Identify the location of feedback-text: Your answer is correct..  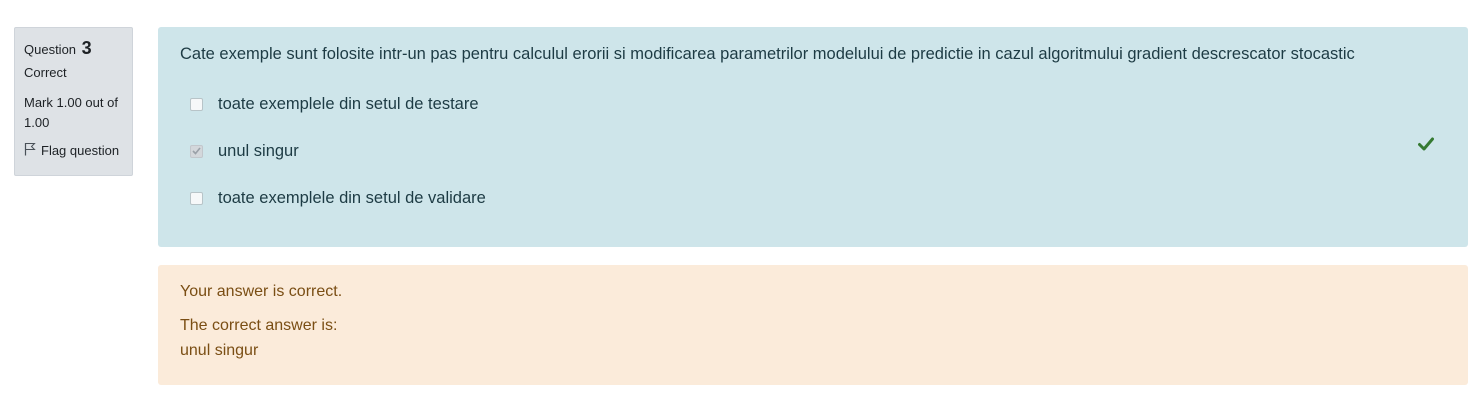
(261, 291).